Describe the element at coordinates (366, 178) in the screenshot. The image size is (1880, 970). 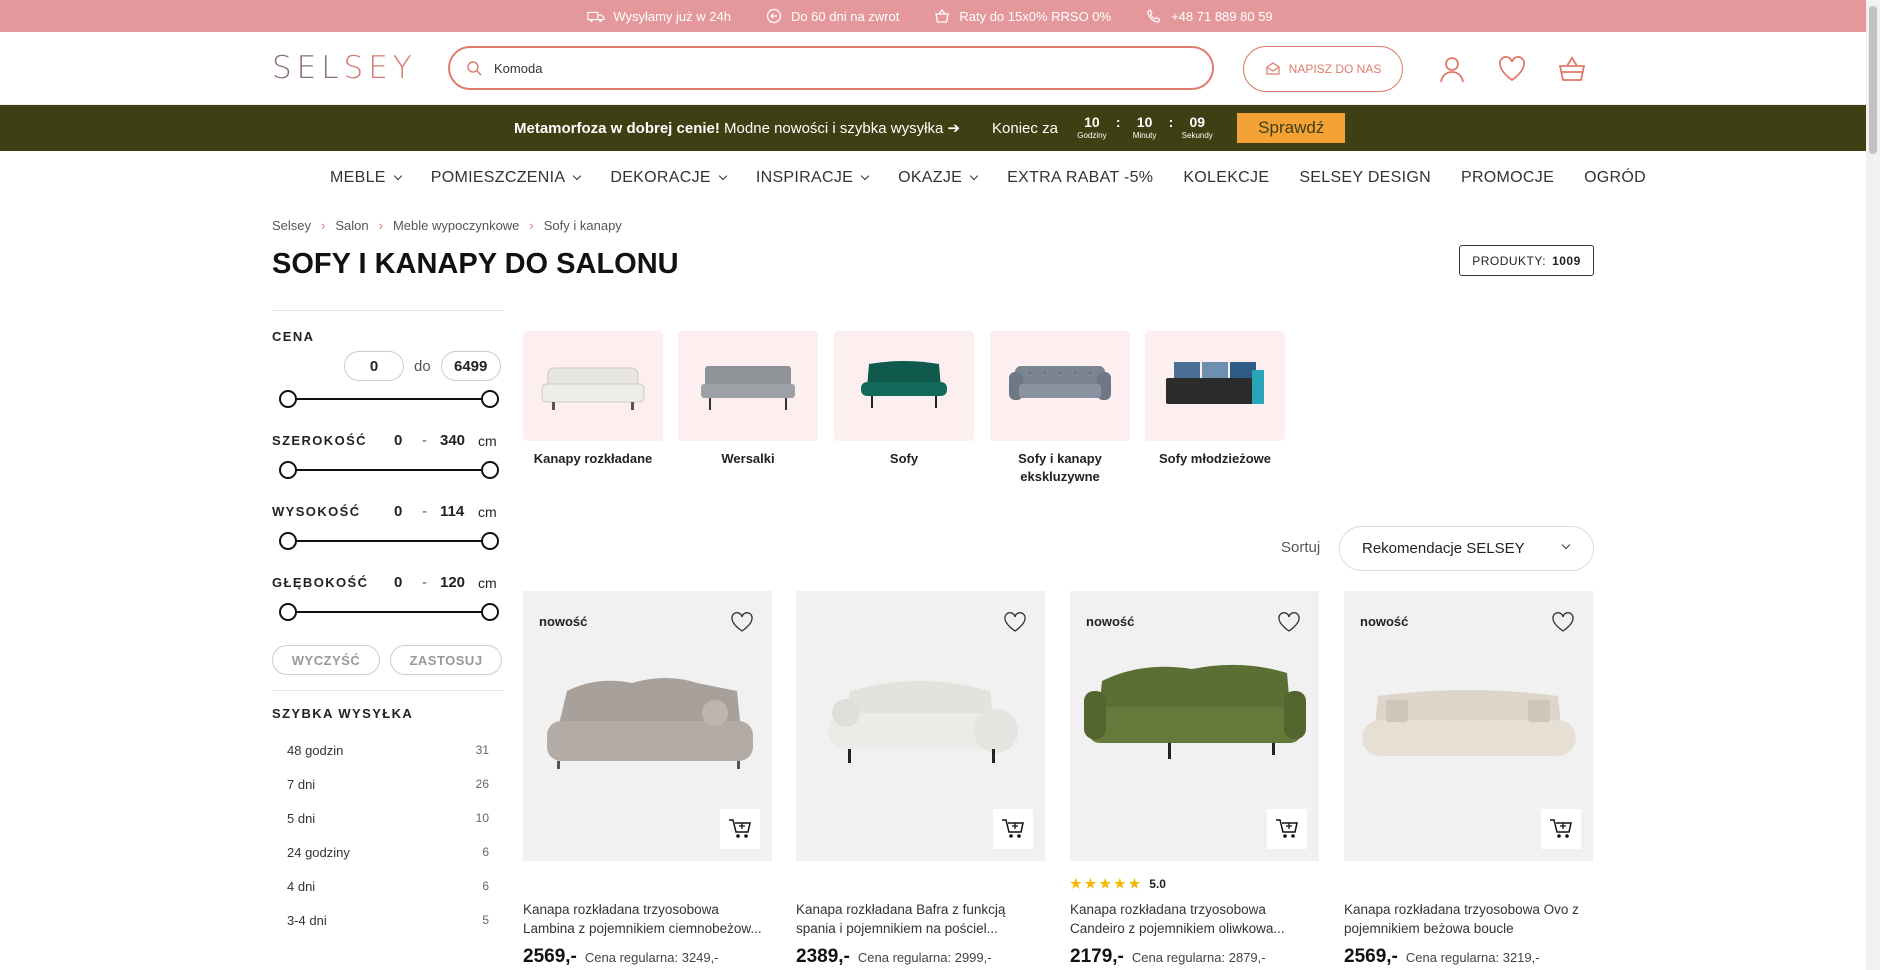
I see `nav-item-meble: MEBLE` at that location.